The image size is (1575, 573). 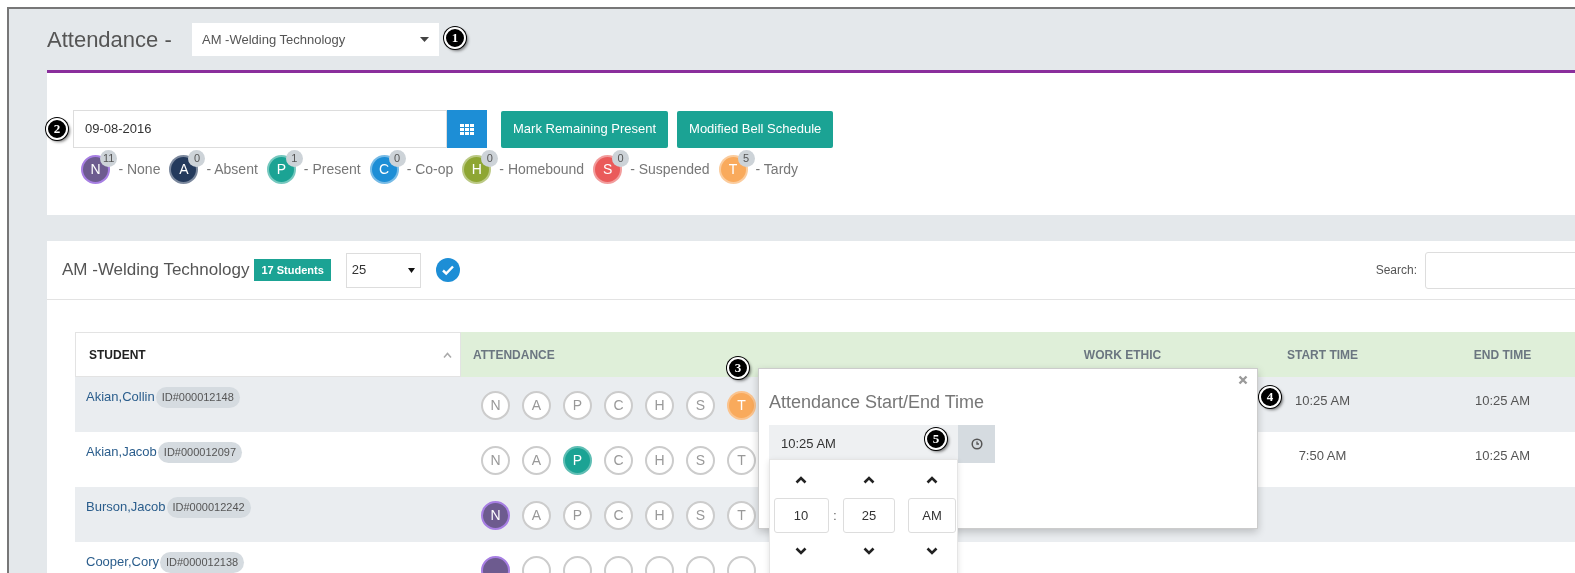 I want to click on callout-number: 2, so click(x=57, y=129).